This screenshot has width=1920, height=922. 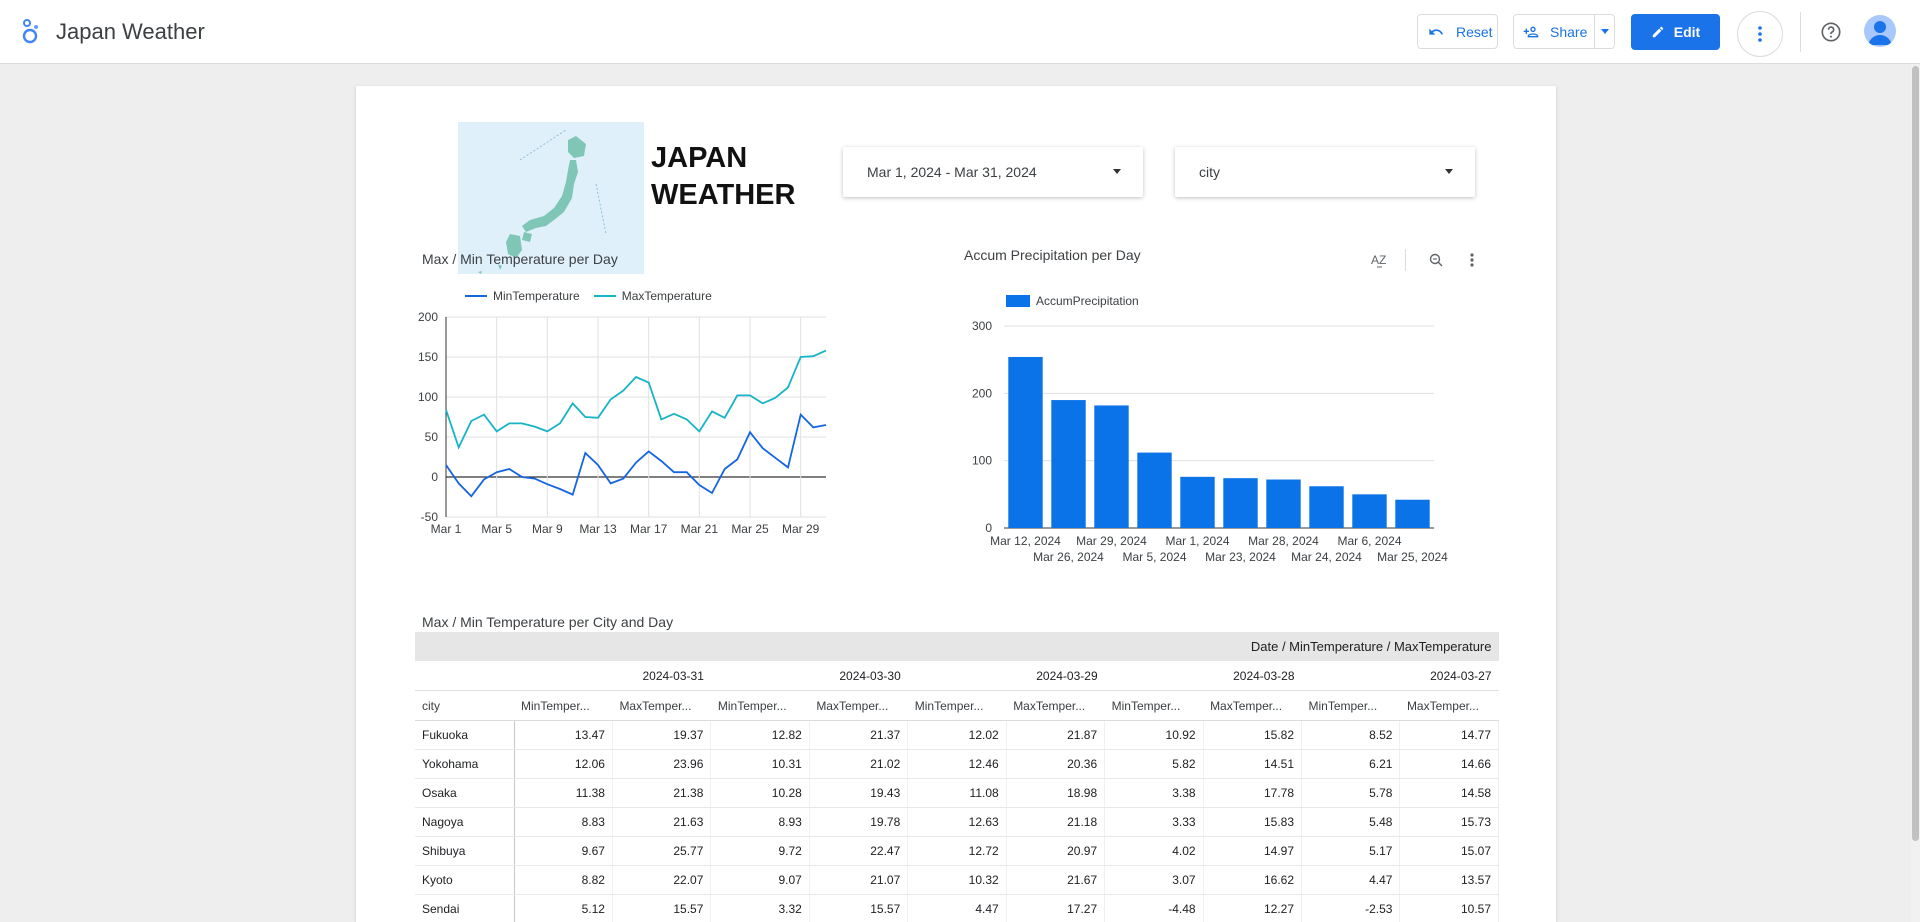 I want to click on zoom-icon, so click(x=1436, y=260).